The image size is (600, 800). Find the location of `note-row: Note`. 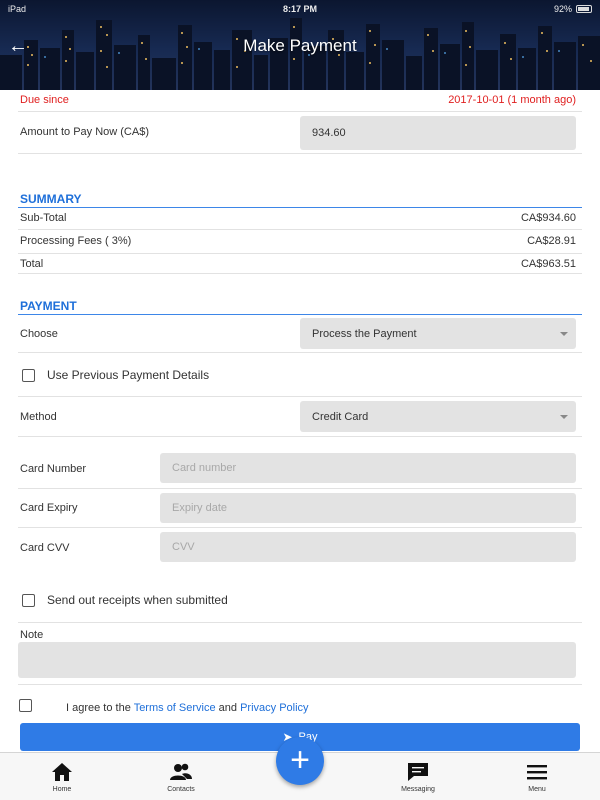

note-row: Note is located at coordinates (300, 654).